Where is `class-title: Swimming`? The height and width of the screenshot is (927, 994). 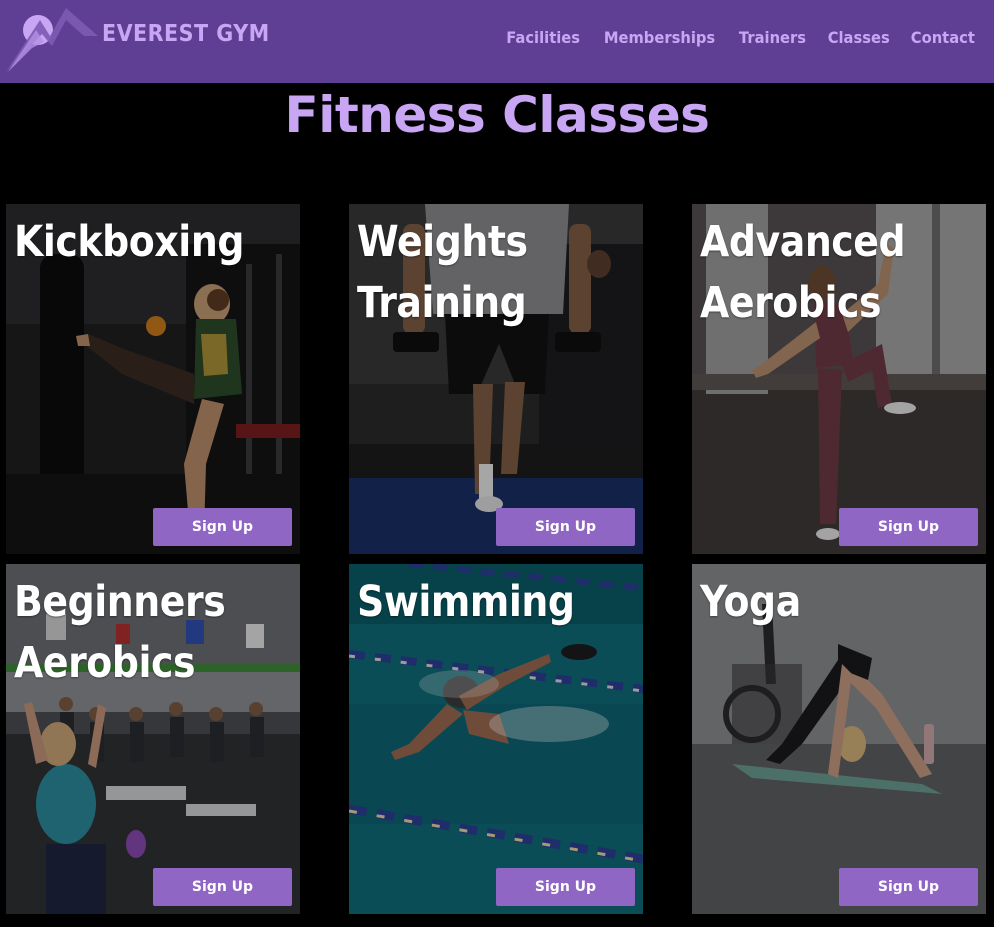
class-title: Swimming is located at coordinates (466, 602).